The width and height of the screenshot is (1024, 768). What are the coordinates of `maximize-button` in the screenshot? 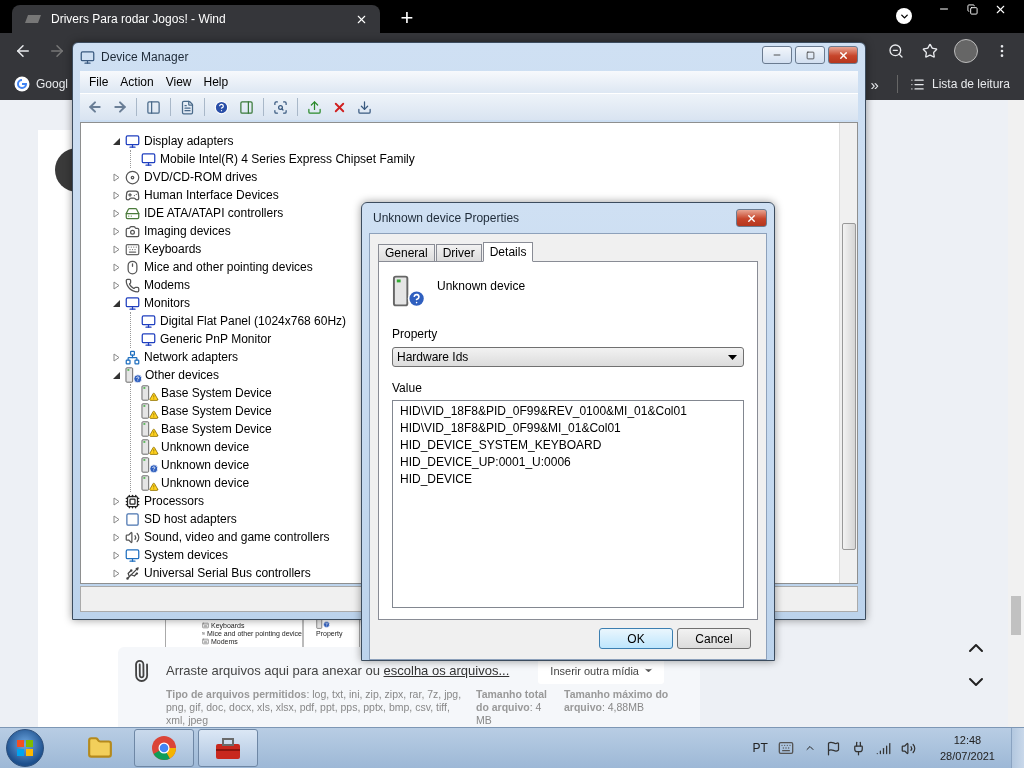 It's located at (810, 55).